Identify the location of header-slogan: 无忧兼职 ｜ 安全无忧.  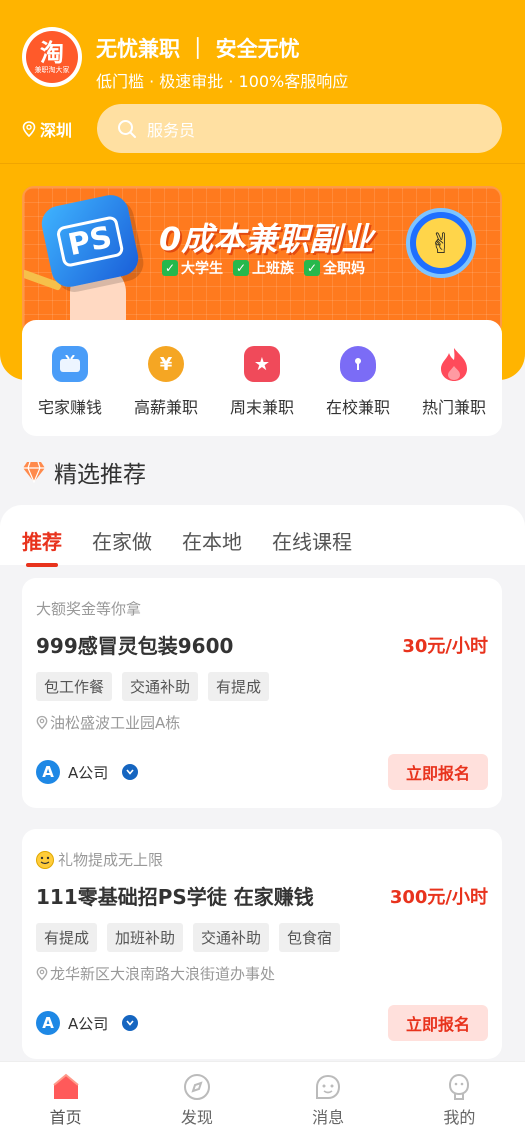
(198, 49).